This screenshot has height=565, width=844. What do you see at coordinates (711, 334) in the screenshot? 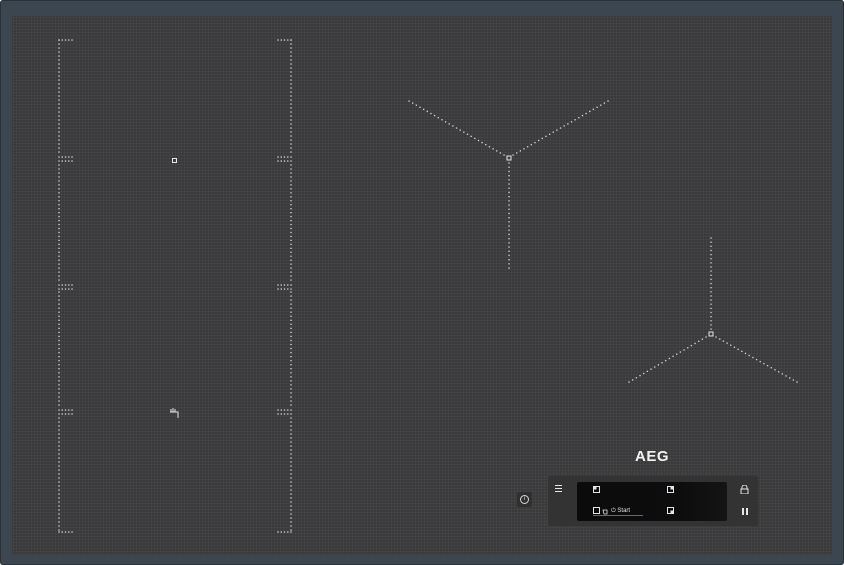
I see `lower-zone-center-marker` at bounding box center [711, 334].